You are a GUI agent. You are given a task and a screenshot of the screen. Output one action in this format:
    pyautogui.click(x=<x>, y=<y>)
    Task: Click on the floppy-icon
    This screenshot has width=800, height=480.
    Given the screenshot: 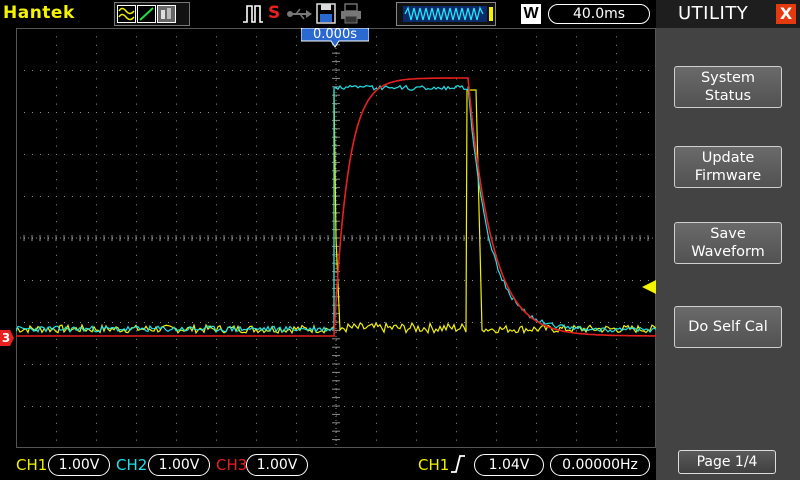 What is the action you would take?
    pyautogui.click(x=326, y=13)
    